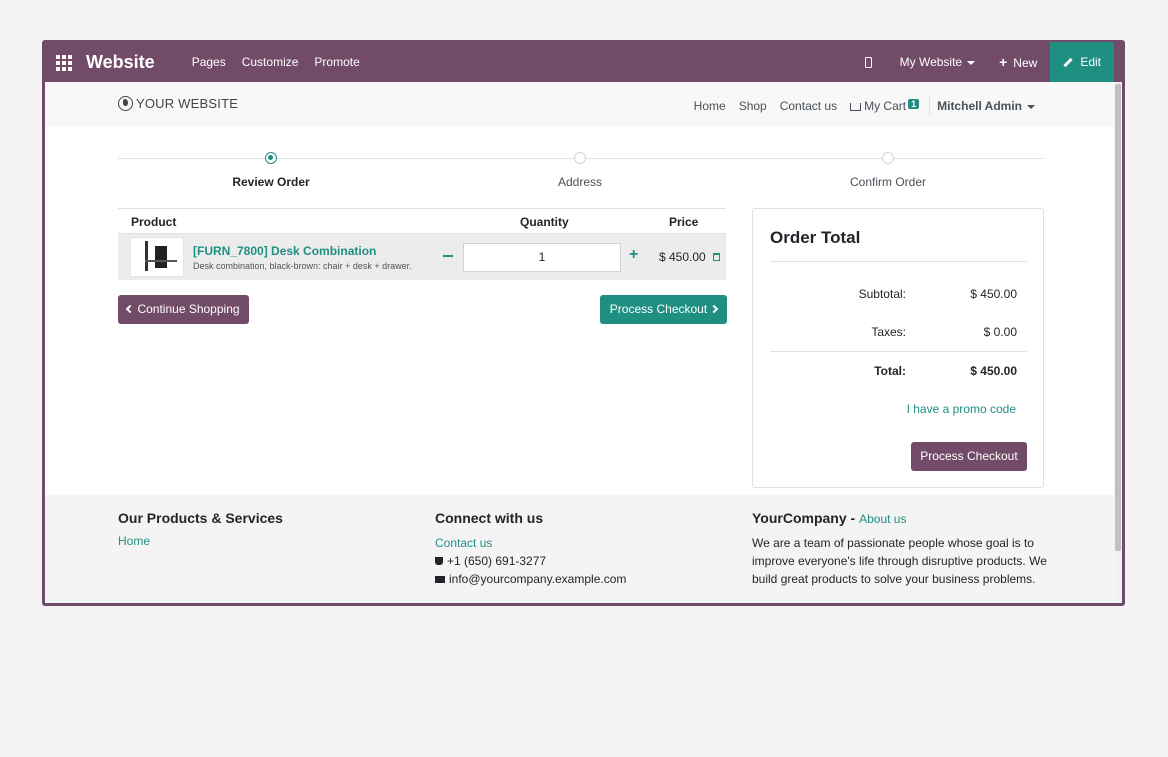  I want to click on footer-home-link: Home, so click(200, 541).